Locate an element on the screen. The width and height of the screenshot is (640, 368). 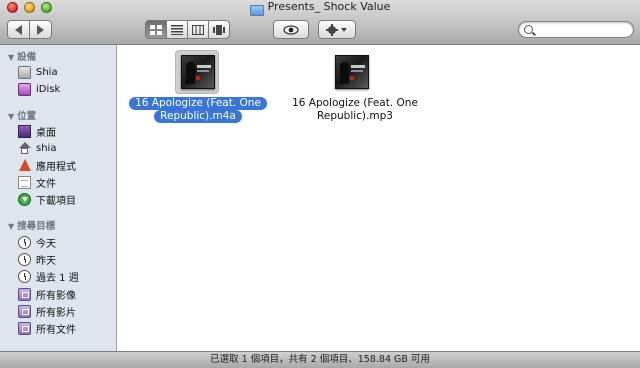
sidebar-item-downloads: 下載項目 is located at coordinates (47, 199).